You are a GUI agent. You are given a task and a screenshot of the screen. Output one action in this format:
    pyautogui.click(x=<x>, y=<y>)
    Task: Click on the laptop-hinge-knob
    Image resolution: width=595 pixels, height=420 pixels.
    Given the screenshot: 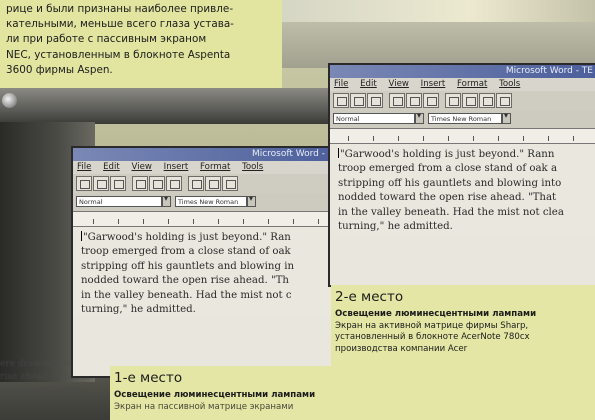 What is the action you would take?
    pyautogui.click(x=9, y=100)
    